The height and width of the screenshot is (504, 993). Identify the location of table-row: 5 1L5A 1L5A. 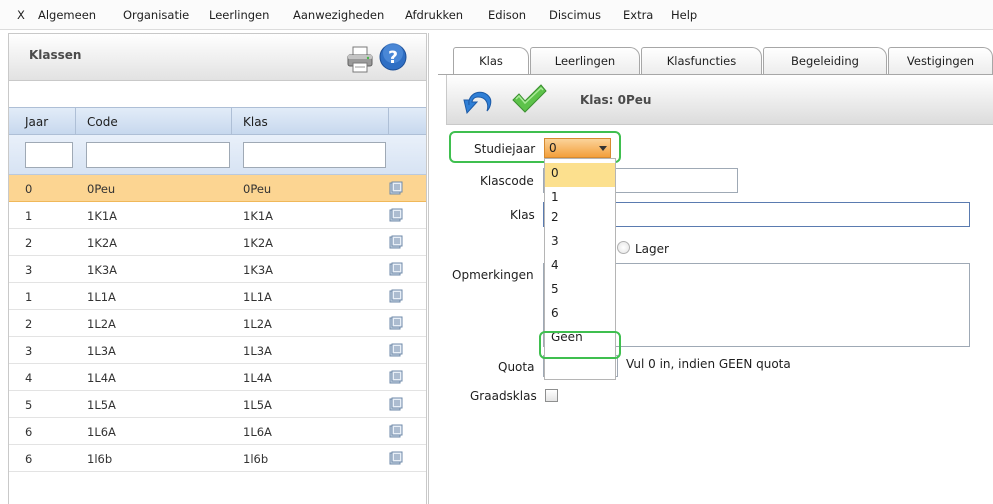
(217, 404).